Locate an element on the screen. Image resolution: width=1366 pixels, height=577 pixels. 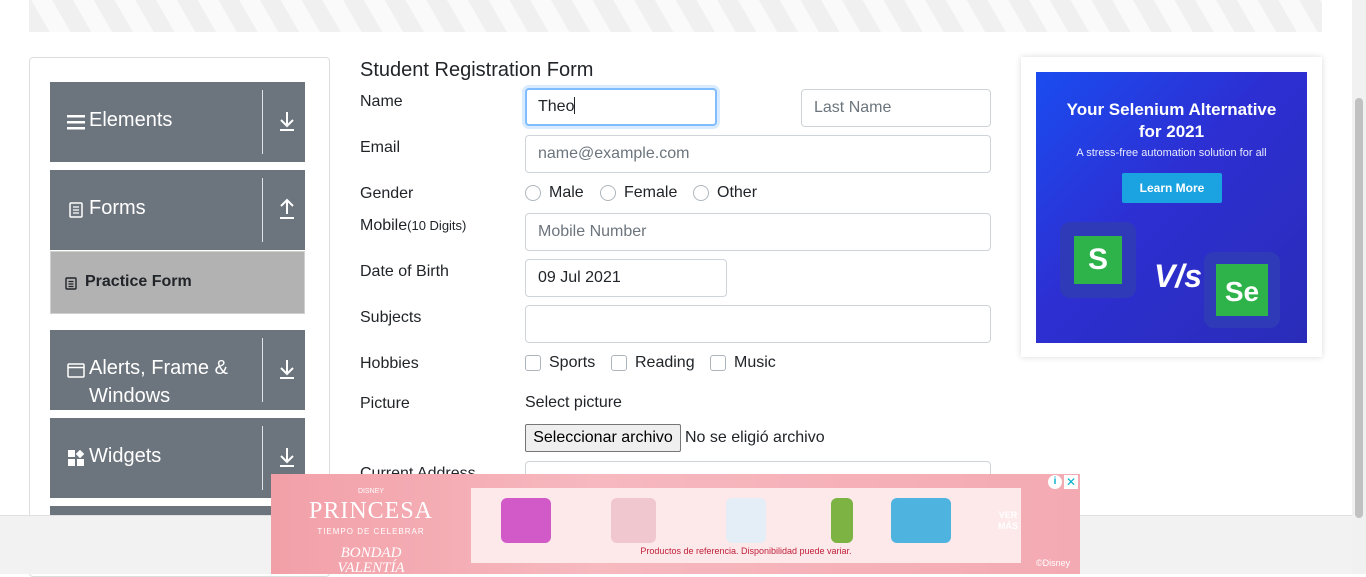
first-name-value: Theo is located at coordinates (556, 106).